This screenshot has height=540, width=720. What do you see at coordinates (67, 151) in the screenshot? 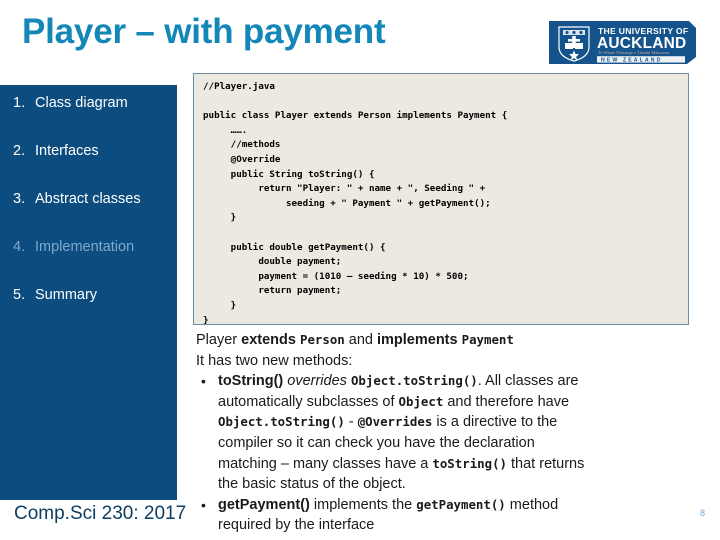
I see `sidebar-item-label: Interfaces` at bounding box center [67, 151].